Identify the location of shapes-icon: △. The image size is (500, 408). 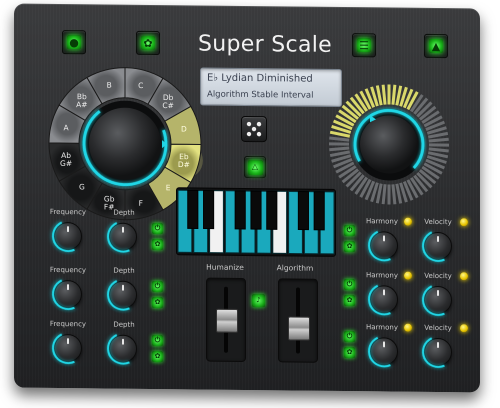
(255, 167).